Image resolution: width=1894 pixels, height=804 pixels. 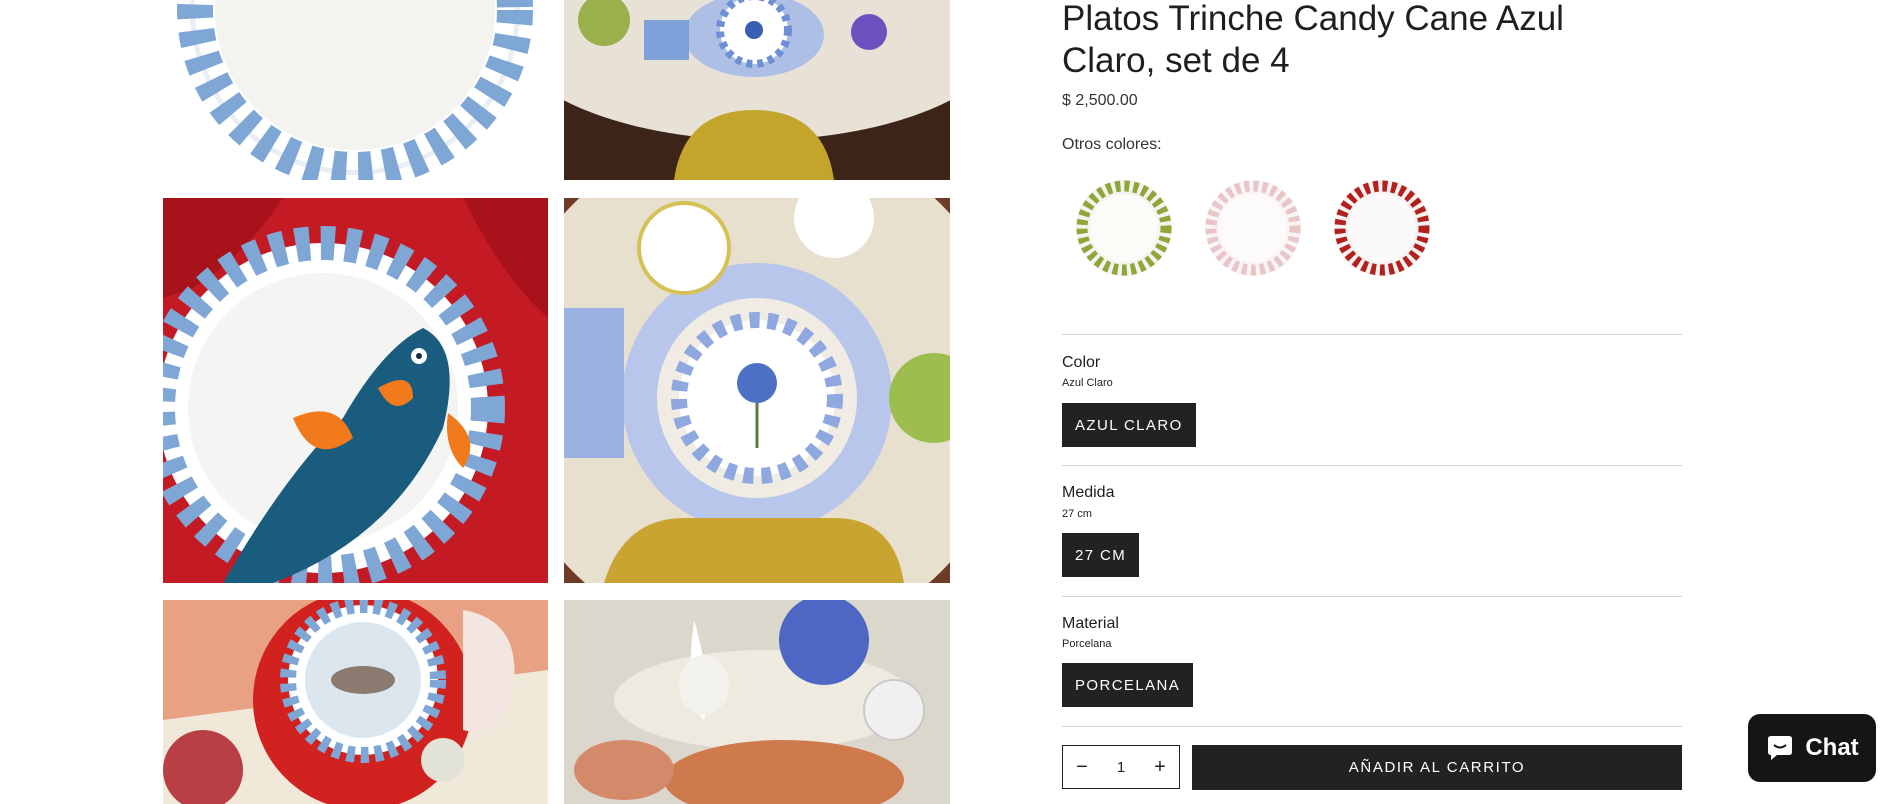 I want to click on add-to-cart-button: AÑADIR AL CARRITO, so click(x=1437, y=767).